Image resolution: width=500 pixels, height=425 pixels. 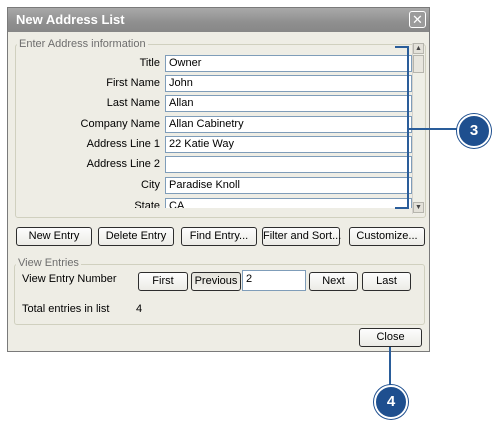 I want to click on close-icon: ✕, so click(x=417, y=19).